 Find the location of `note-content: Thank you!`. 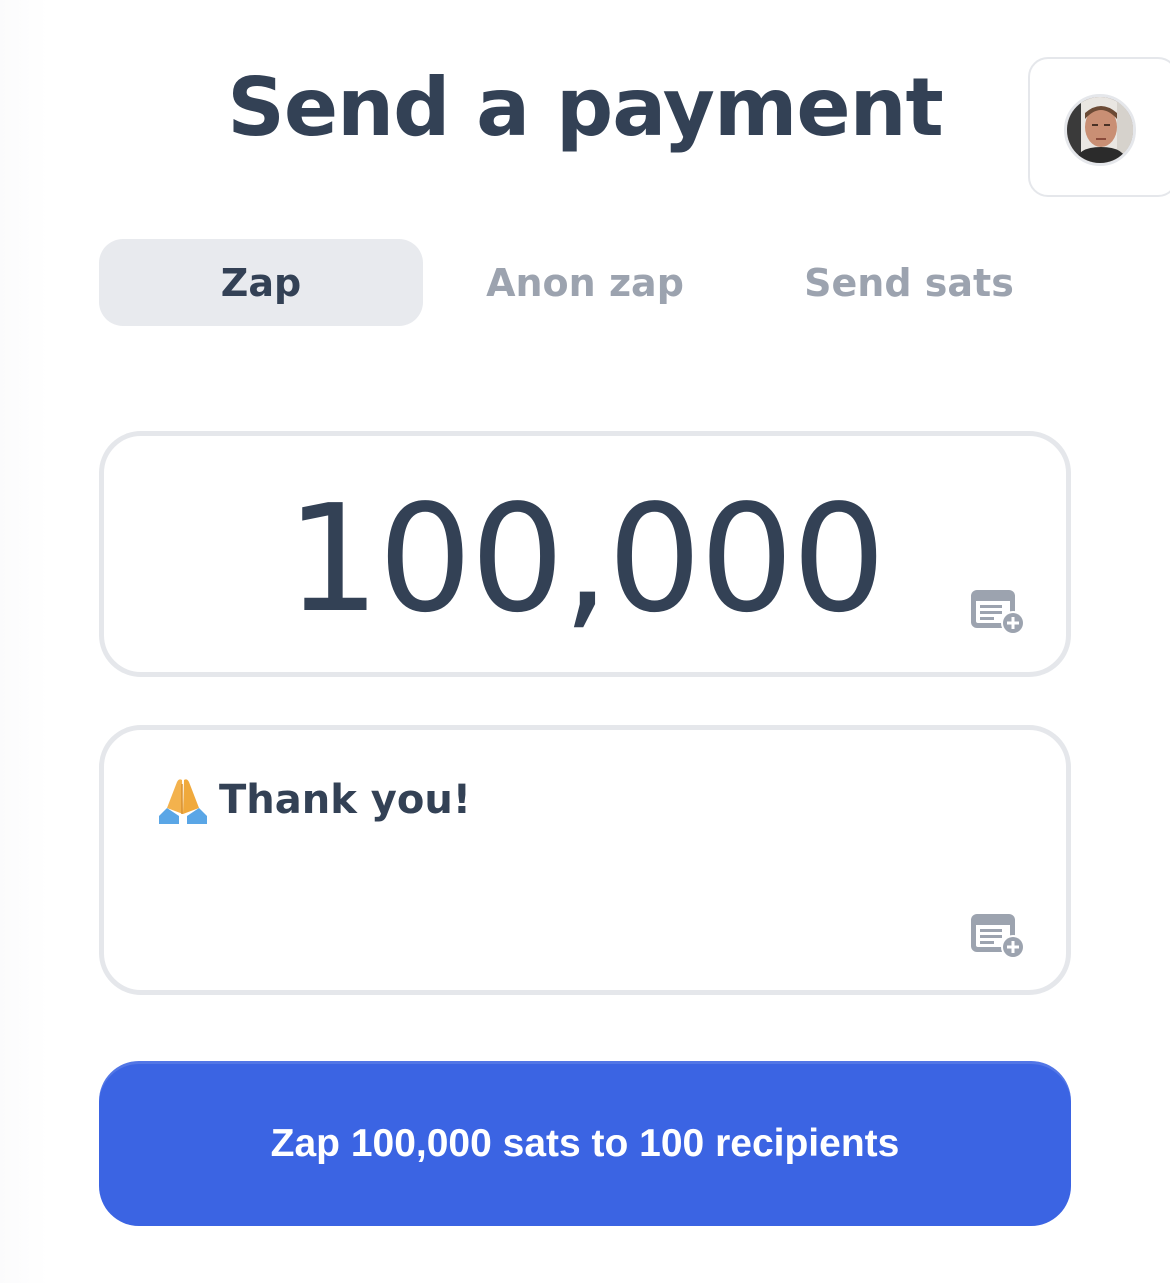

note-content: Thank you! is located at coordinates (314, 800).